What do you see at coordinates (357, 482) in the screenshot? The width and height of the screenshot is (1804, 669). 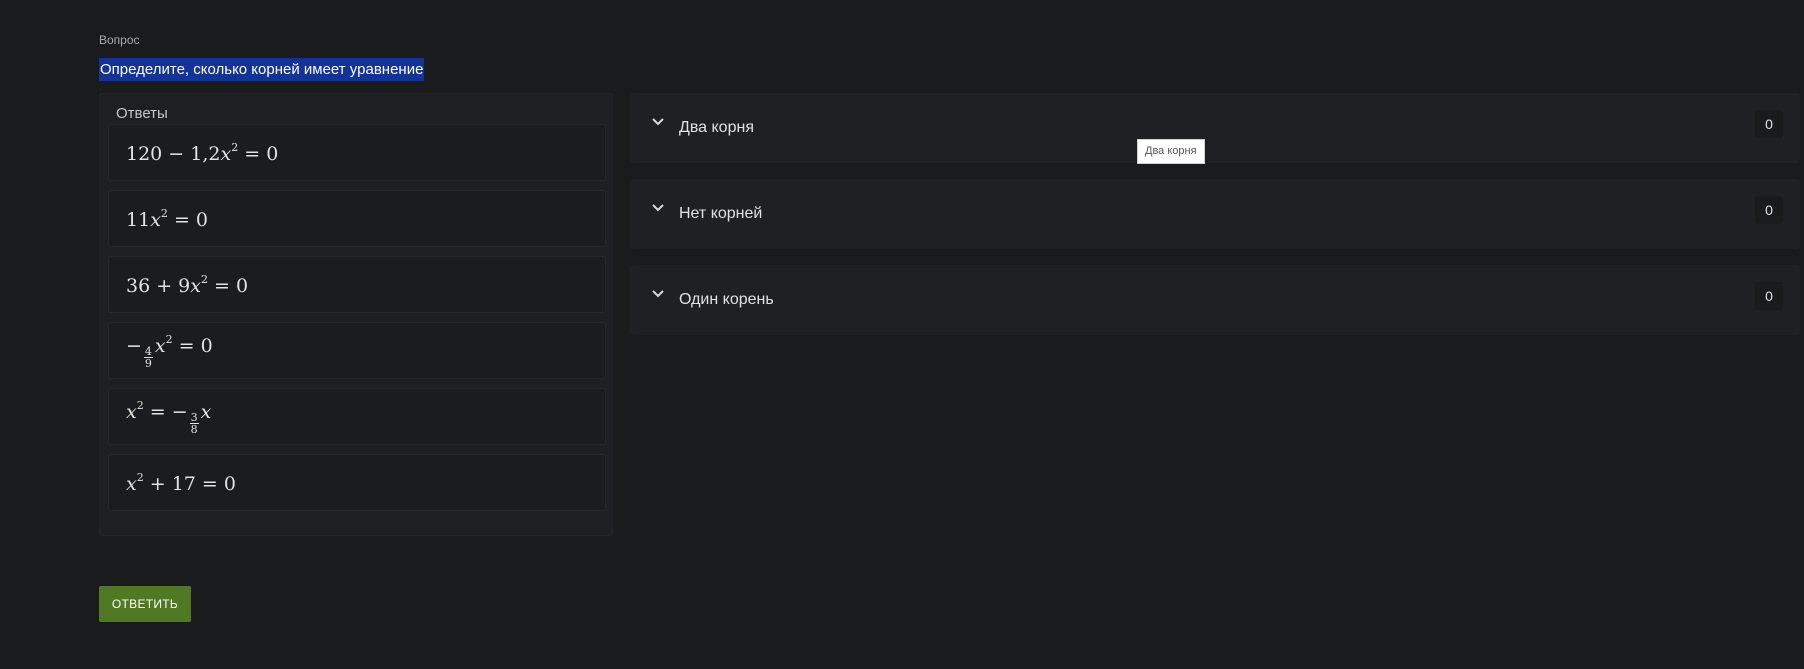 I see `answer-card: x2 + 17 = 0` at bounding box center [357, 482].